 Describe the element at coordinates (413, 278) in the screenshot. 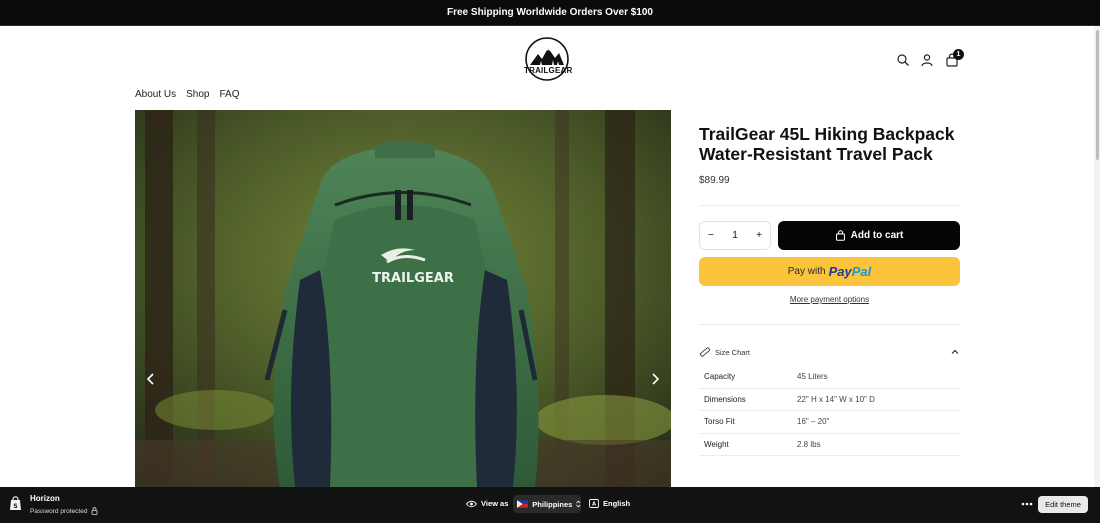

I see `backpack-brand-text: TRAILGEAR` at that location.